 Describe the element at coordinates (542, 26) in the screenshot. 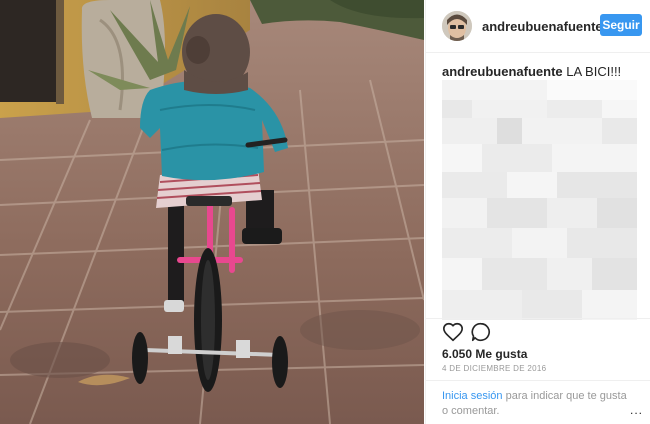

I see `header-username: andreubuenafuente` at that location.